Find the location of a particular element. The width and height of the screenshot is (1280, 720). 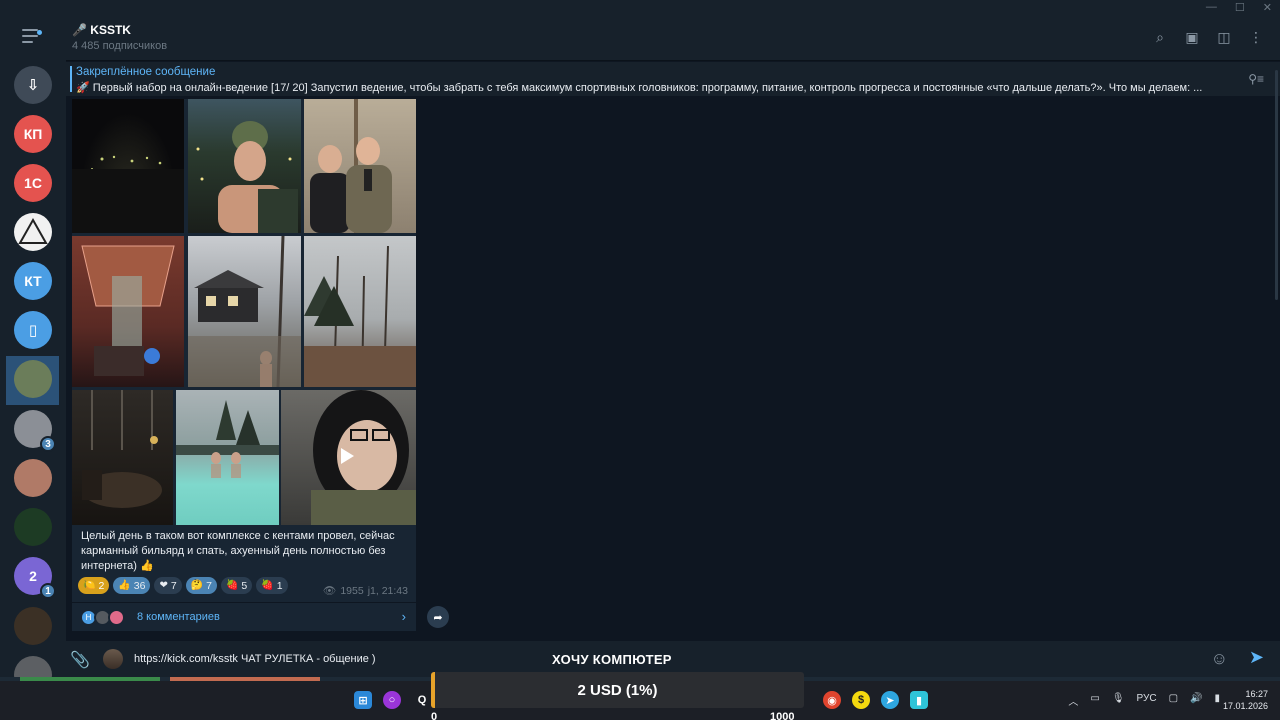

search-icon: ⌕ is located at coordinates (1160, 37).